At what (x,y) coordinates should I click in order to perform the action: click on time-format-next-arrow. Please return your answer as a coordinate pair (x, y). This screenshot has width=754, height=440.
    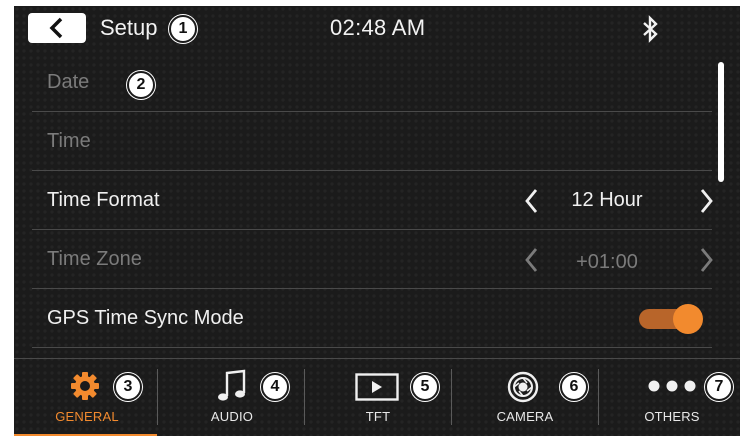
    Looking at the image, I should click on (706, 201).